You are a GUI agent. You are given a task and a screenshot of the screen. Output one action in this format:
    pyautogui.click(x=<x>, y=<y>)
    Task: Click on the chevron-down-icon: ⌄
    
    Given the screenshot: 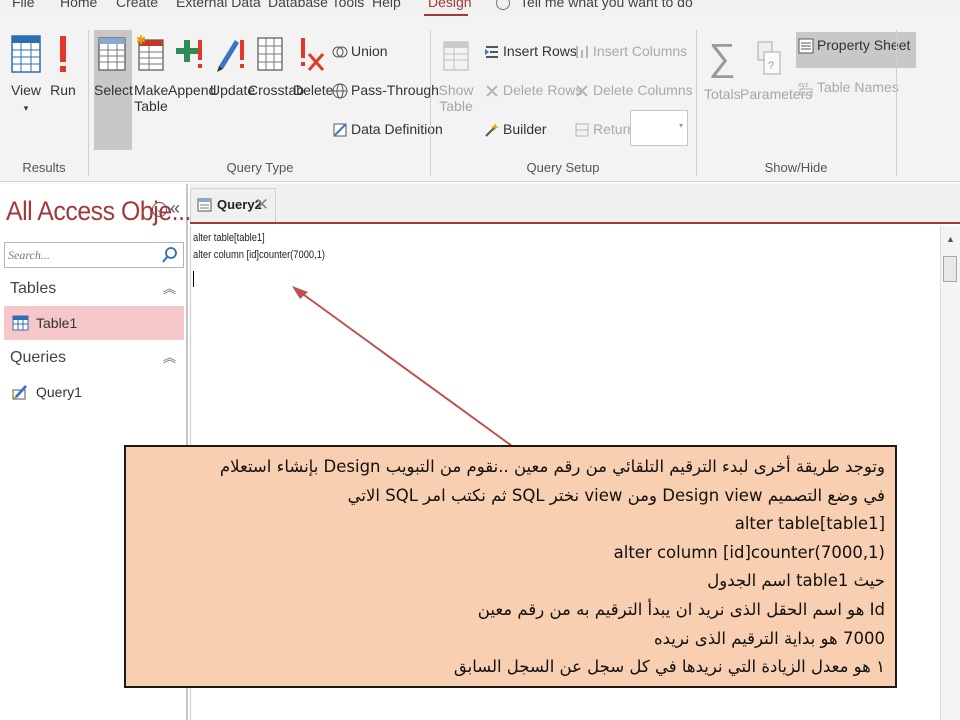 What is the action you would take?
    pyautogui.click(x=159, y=209)
    